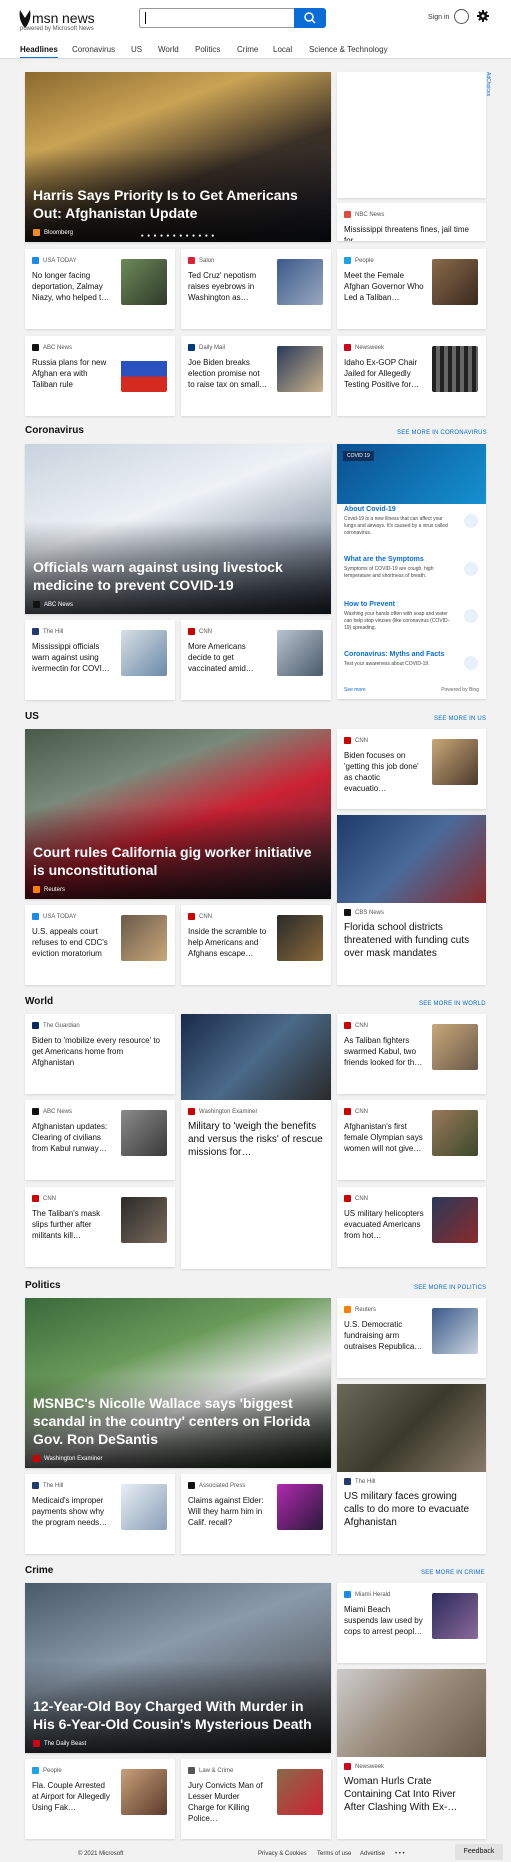 Image resolution: width=511 pixels, height=1862 pixels. What do you see at coordinates (479, 1852) in the screenshot?
I see `feedback-button: Feedback` at bounding box center [479, 1852].